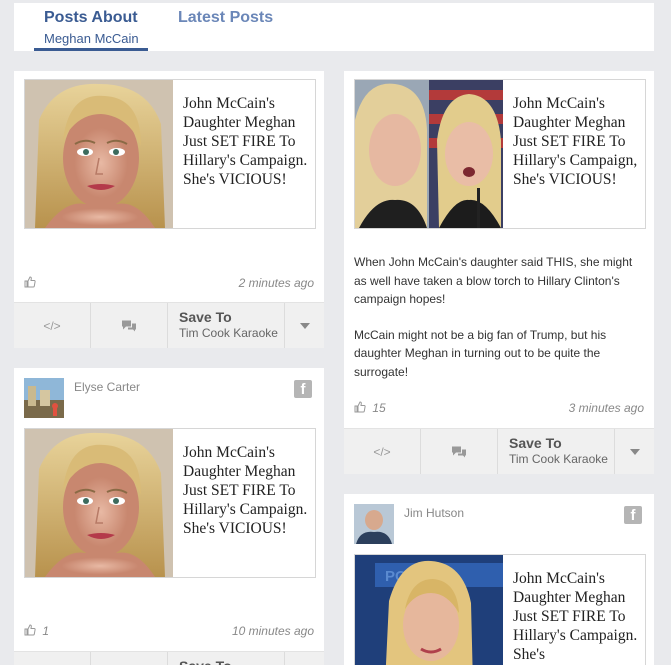 This screenshot has height=665, width=671. What do you see at coordinates (91, 17) in the screenshot?
I see `tab-posts-about-label: Posts About` at bounding box center [91, 17].